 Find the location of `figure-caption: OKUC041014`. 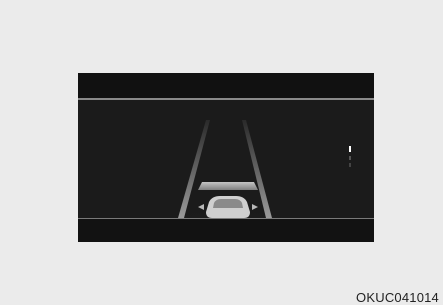

figure-caption: OKUC041014 is located at coordinates (397, 297).